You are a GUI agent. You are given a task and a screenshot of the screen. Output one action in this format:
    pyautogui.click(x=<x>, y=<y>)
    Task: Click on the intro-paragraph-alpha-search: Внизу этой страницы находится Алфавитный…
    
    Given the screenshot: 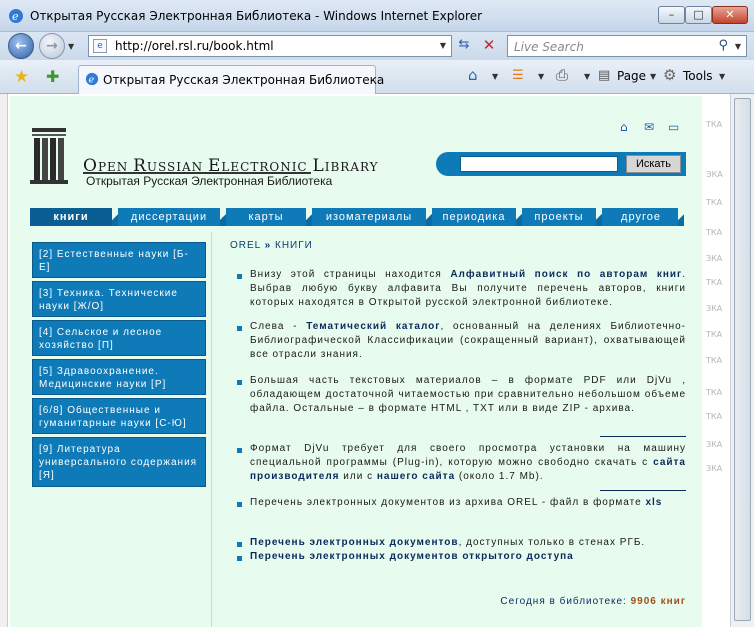 What is the action you would take?
    pyautogui.click(x=468, y=289)
    